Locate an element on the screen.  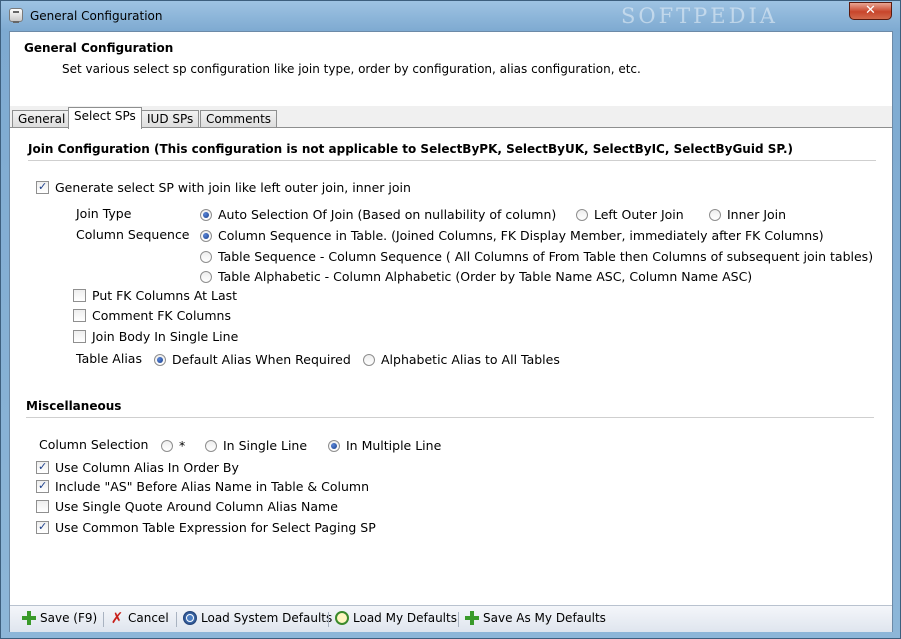
load-system-defaults-button: Load System Defaults is located at coordinates (257, 618).